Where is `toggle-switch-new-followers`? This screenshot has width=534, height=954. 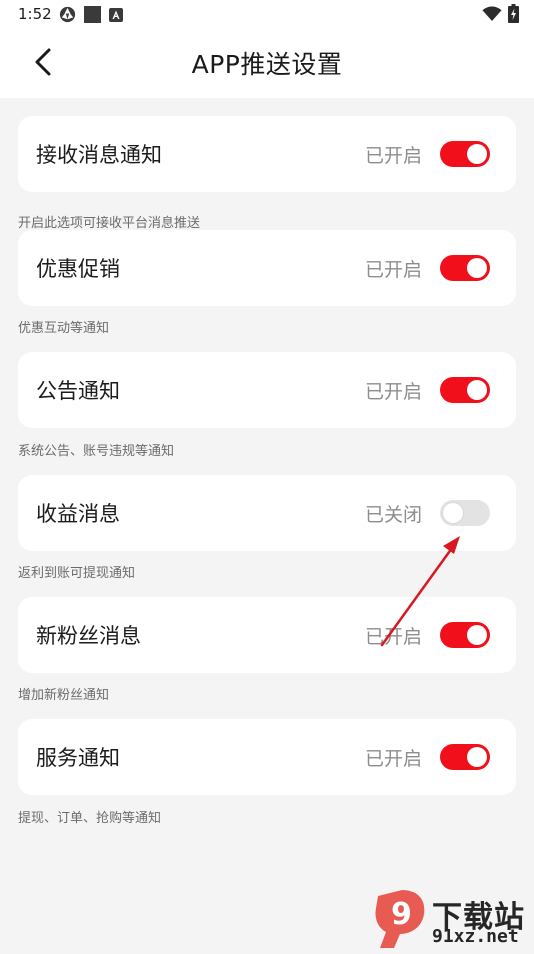 toggle-switch-new-followers is located at coordinates (465, 635).